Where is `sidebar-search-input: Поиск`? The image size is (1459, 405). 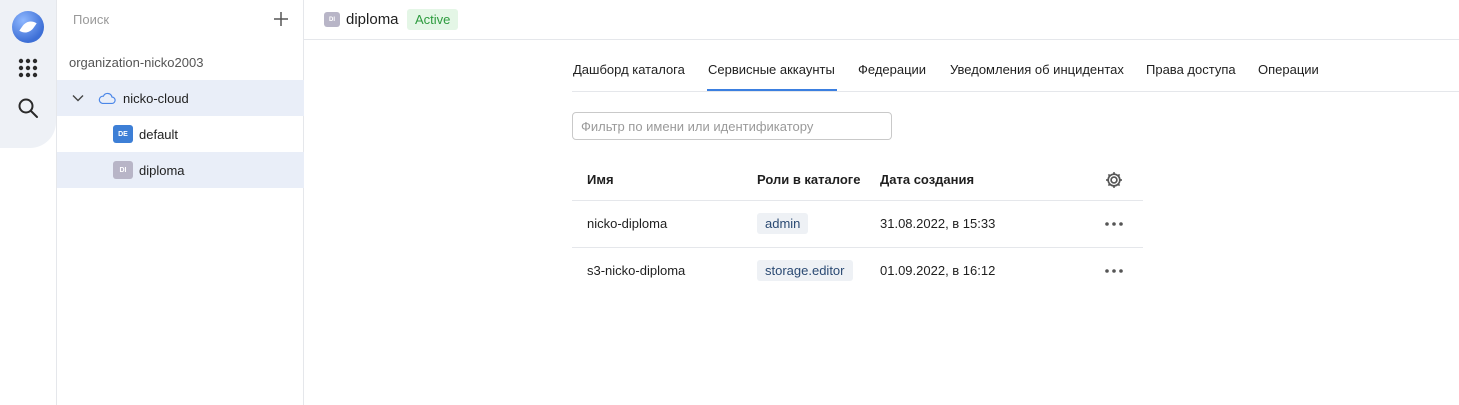
sidebar-search-input: Поиск is located at coordinates (91, 19).